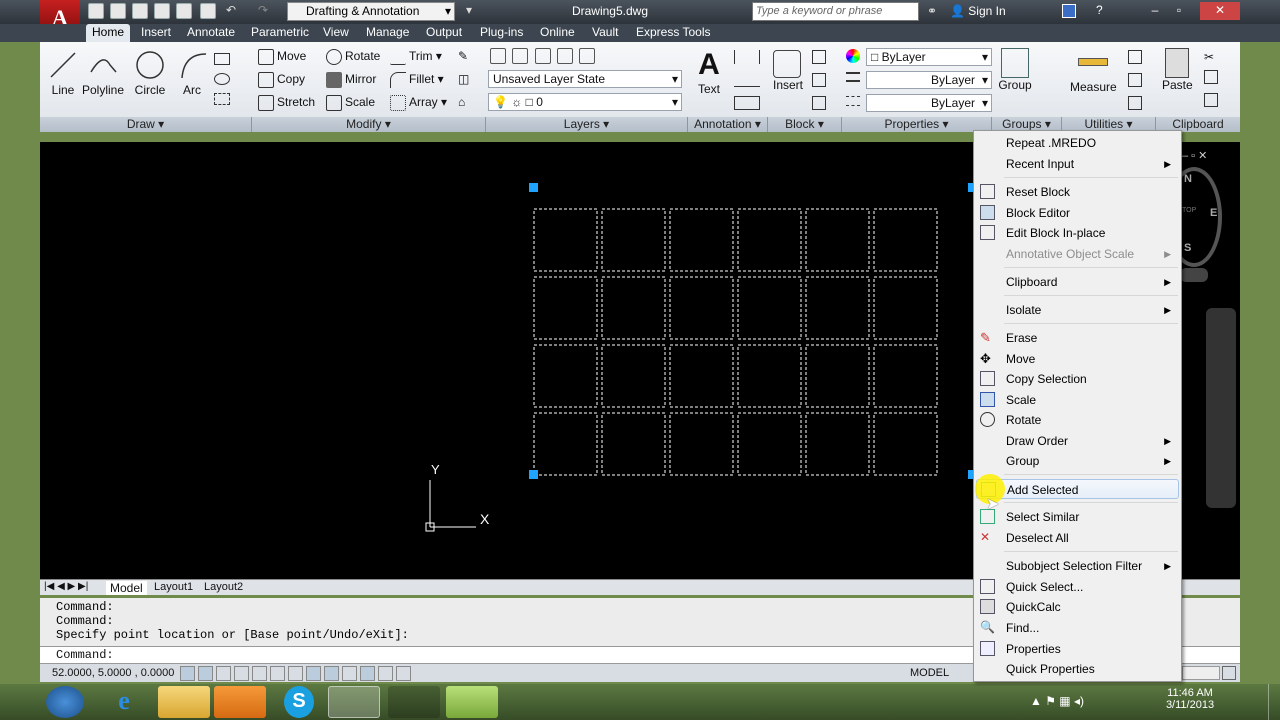 This screenshot has width=1280, height=720. I want to click on paste-tool: Paste, so click(1177, 70).